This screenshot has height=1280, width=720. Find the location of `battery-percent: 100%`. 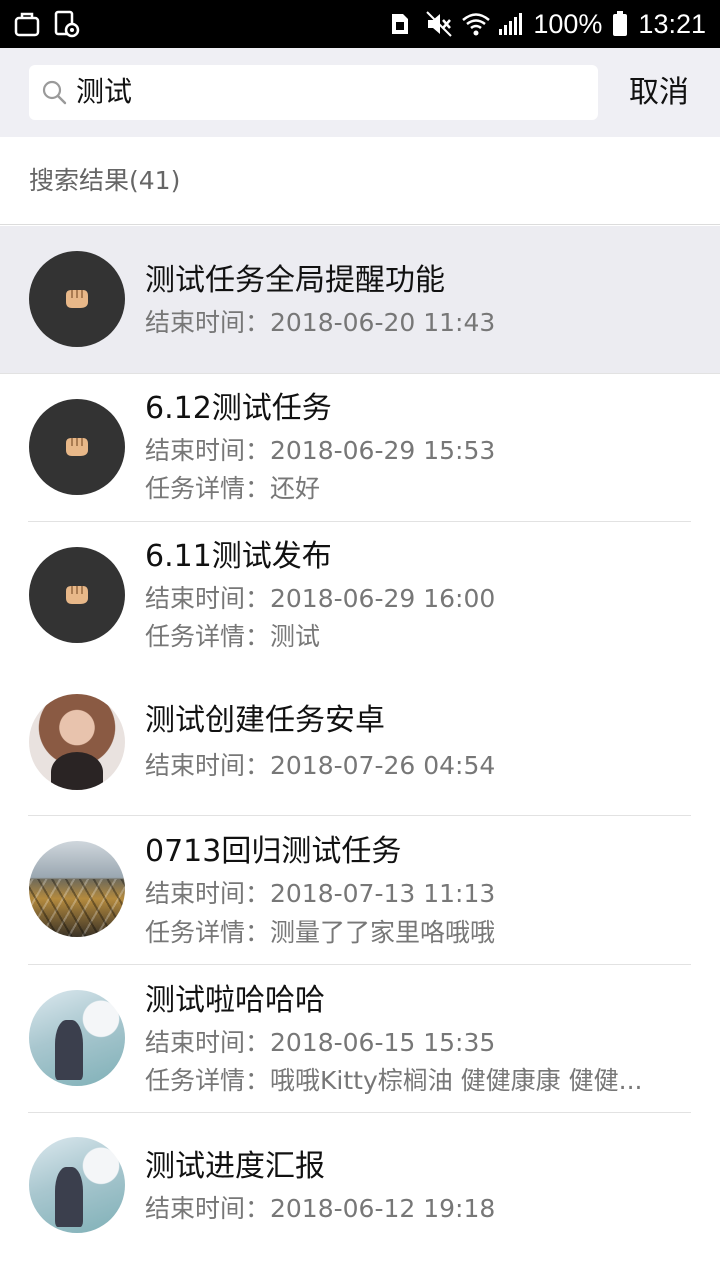

battery-percent: 100% is located at coordinates (568, 23).